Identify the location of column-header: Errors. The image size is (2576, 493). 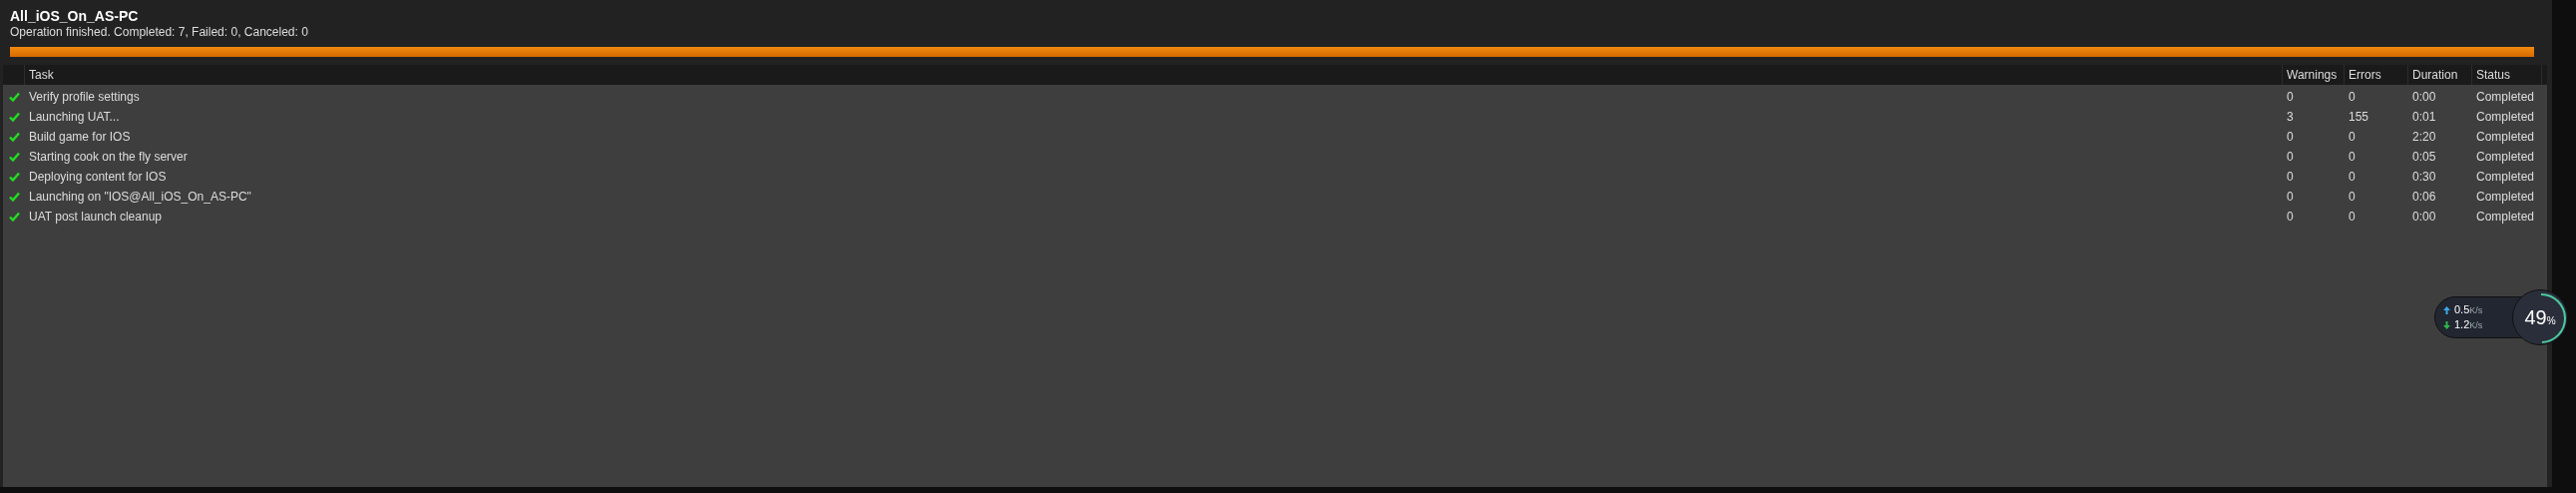
(2363, 75).